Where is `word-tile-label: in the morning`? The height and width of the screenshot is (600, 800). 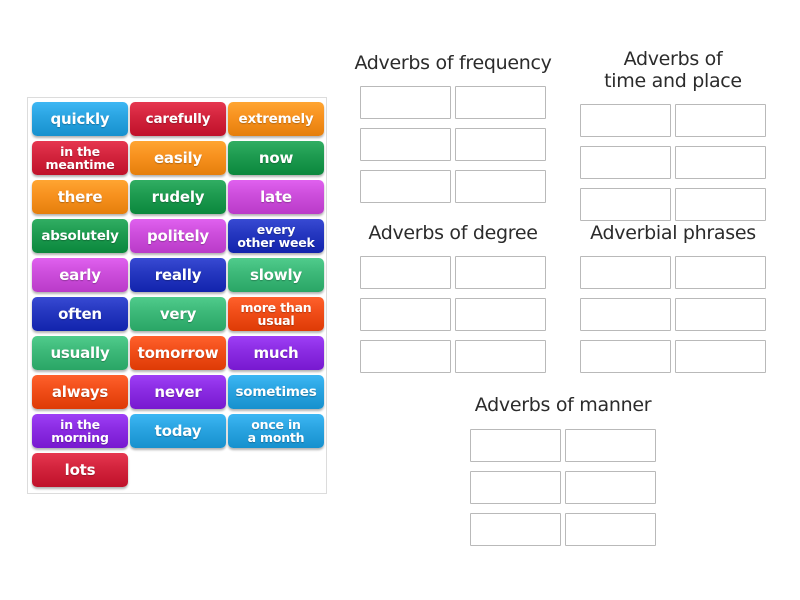 word-tile-label: in the morning is located at coordinates (80, 430).